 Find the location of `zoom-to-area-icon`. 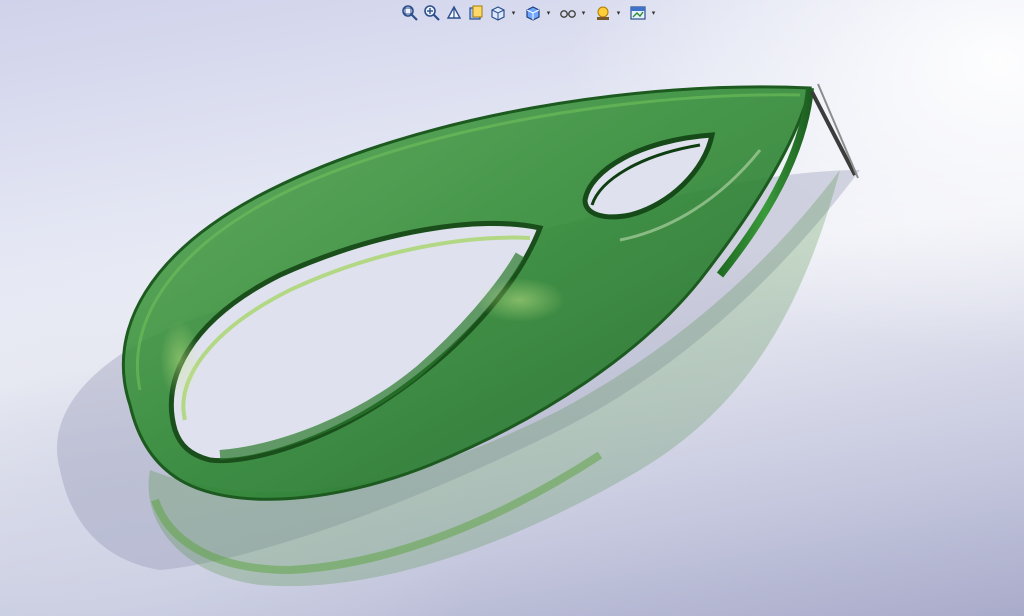

zoom-to-area-icon is located at coordinates (432, 13).